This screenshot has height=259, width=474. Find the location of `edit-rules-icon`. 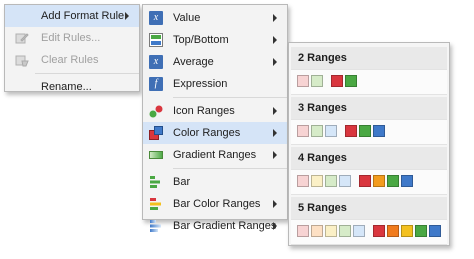

edit-rules-icon is located at coordinates (22, 38).